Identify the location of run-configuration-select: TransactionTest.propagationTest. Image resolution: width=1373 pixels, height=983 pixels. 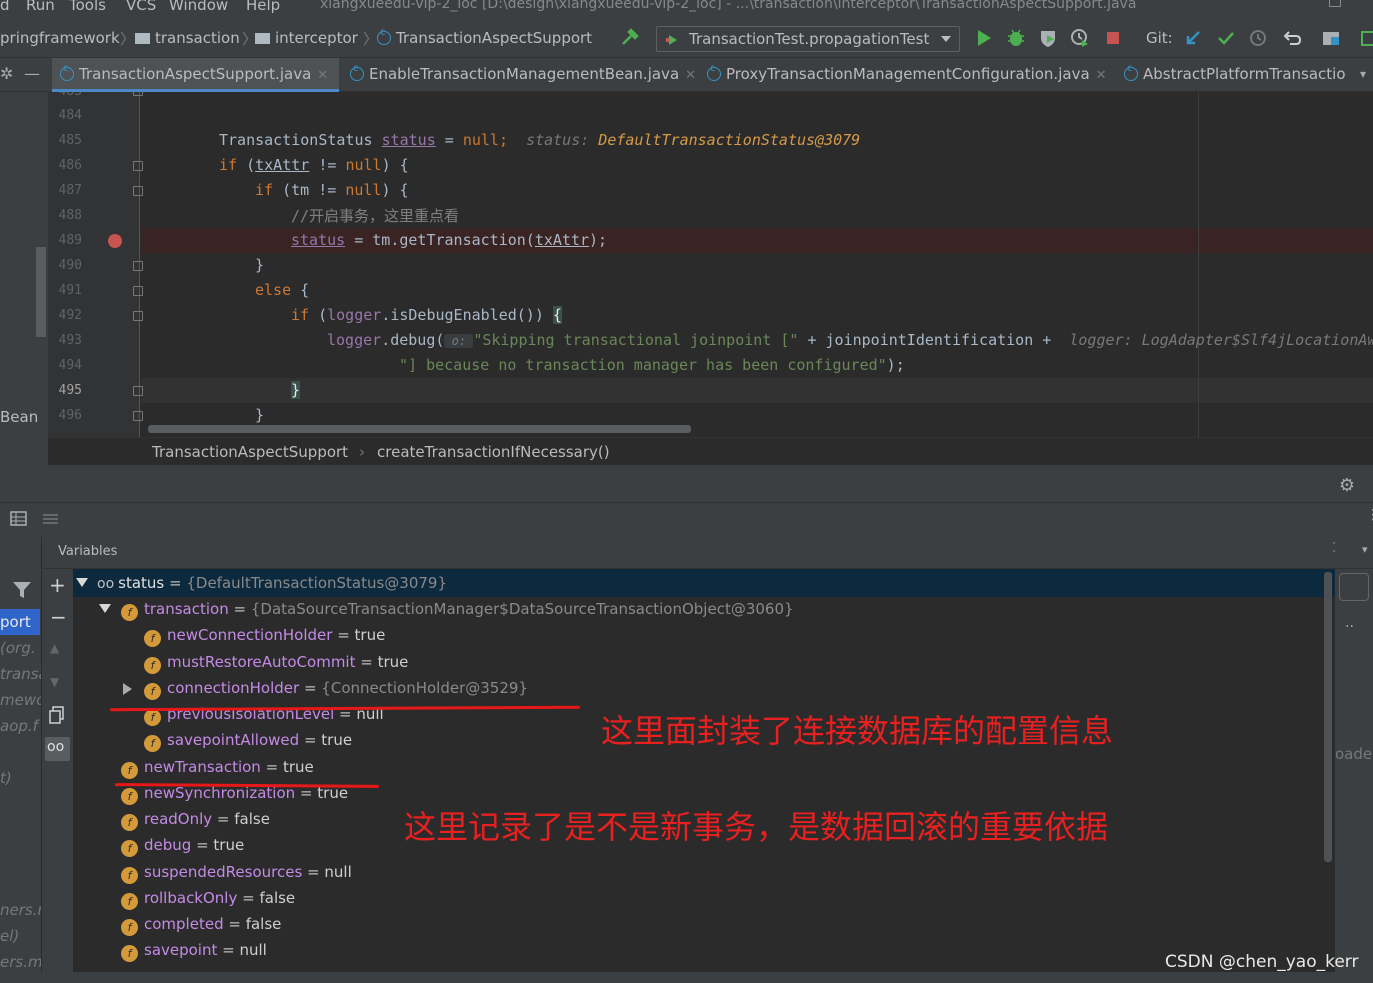
(808, 39).